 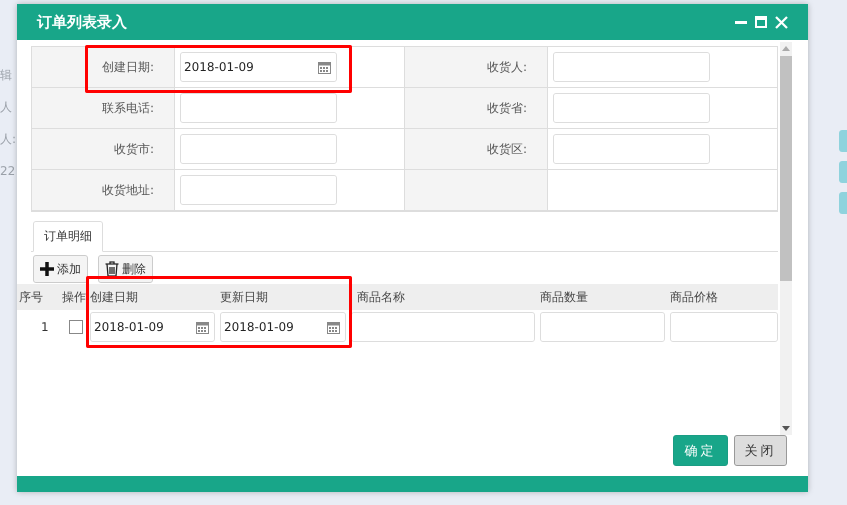 I want to click on column-header: 创建日期, so click(x=114, y=297).